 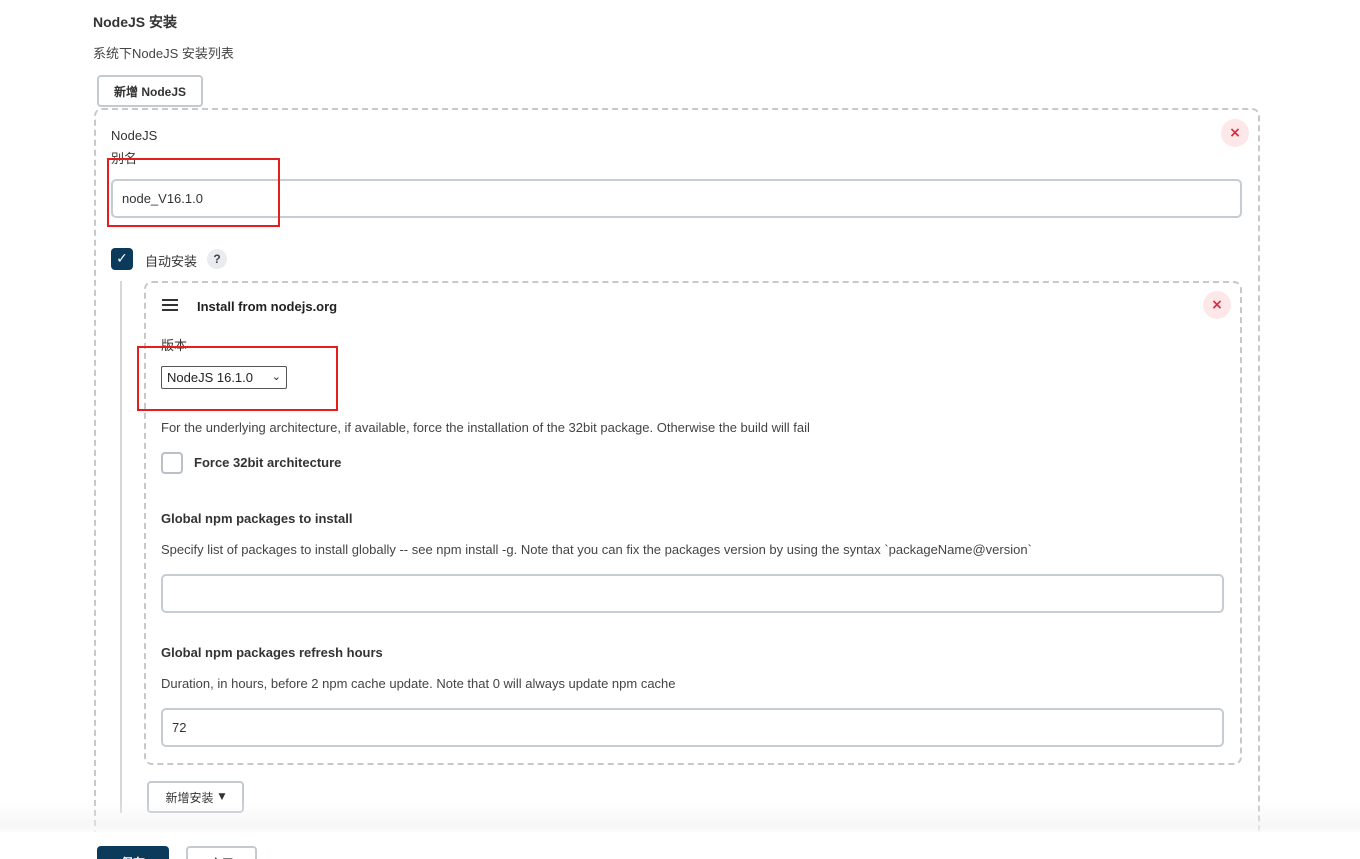 I want to click on section-description: 系统下NodeJS 安装列表, so click(x=163, y=53).